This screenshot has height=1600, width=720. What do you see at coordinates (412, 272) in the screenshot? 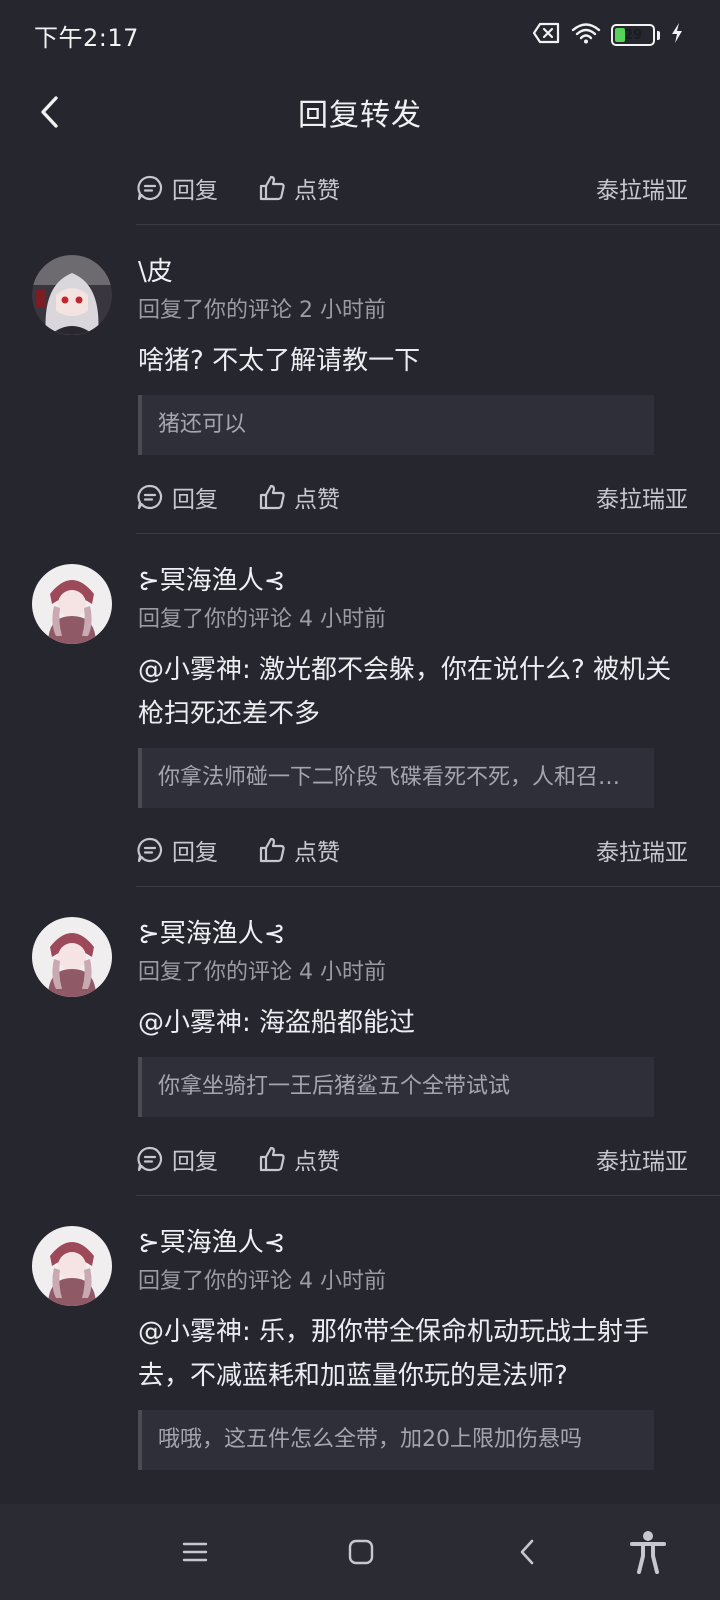
I see `username: \皮` at bounding box center [412, 272].